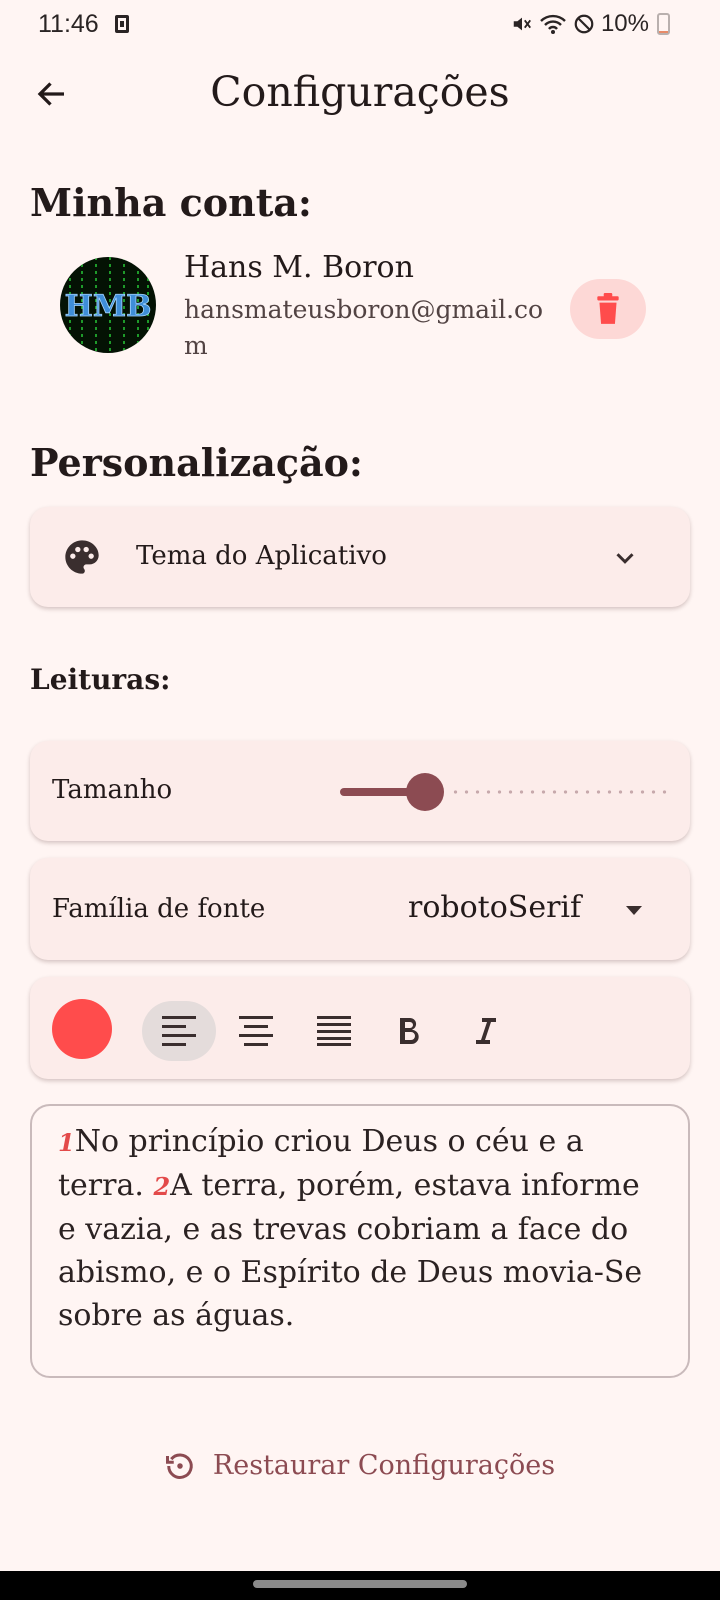 Image resolution: width=720 pixels, height=1600 pixels. What do you see at coordinates (84, 24) in the screenshot?
I see `status-time: 11:46` at bounding box center [84, 24].